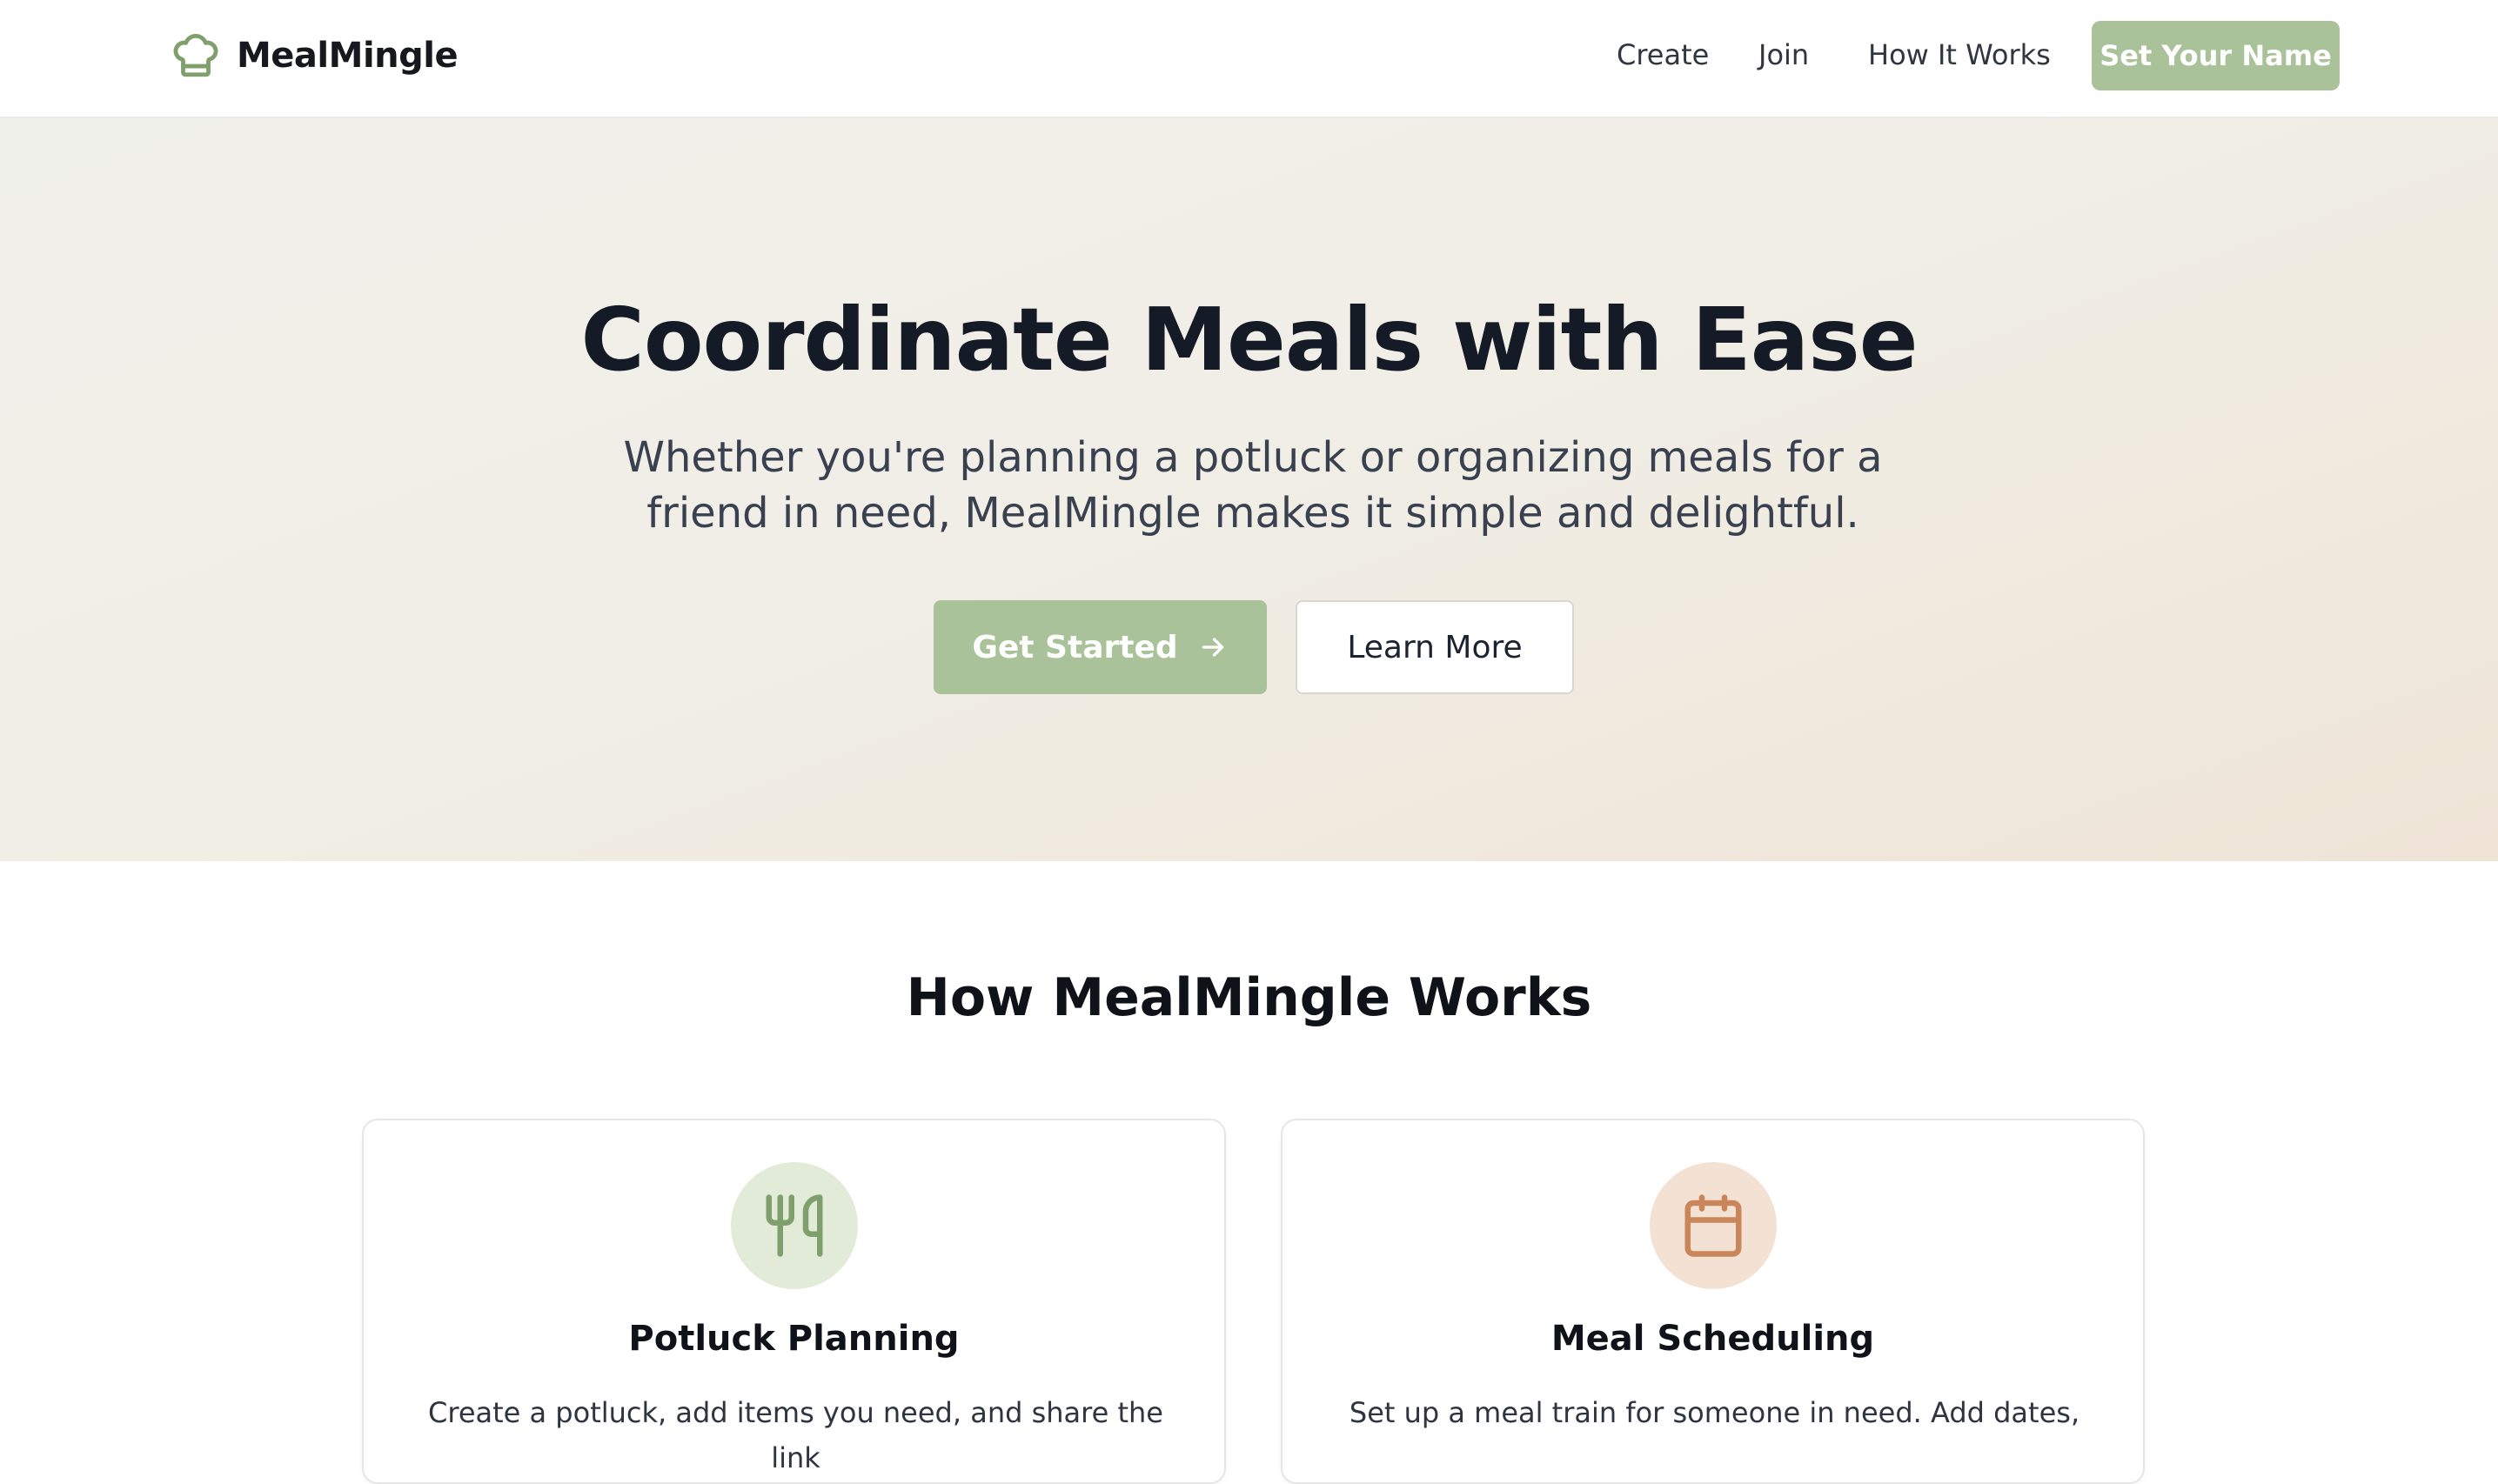  Describe the element at coordinates (1075, 647) in the screenshot. I see `get-started-label: Get Started` at that location.